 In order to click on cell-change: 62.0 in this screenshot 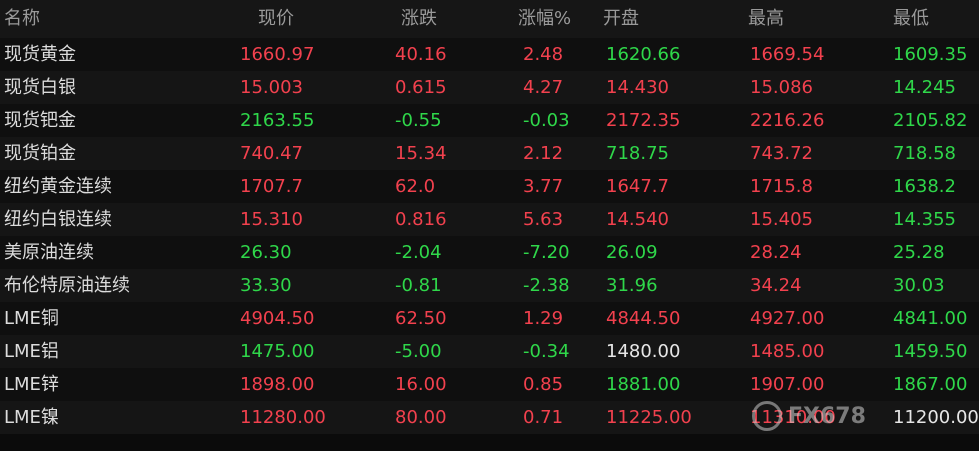, I will do `click(415, 186)`.